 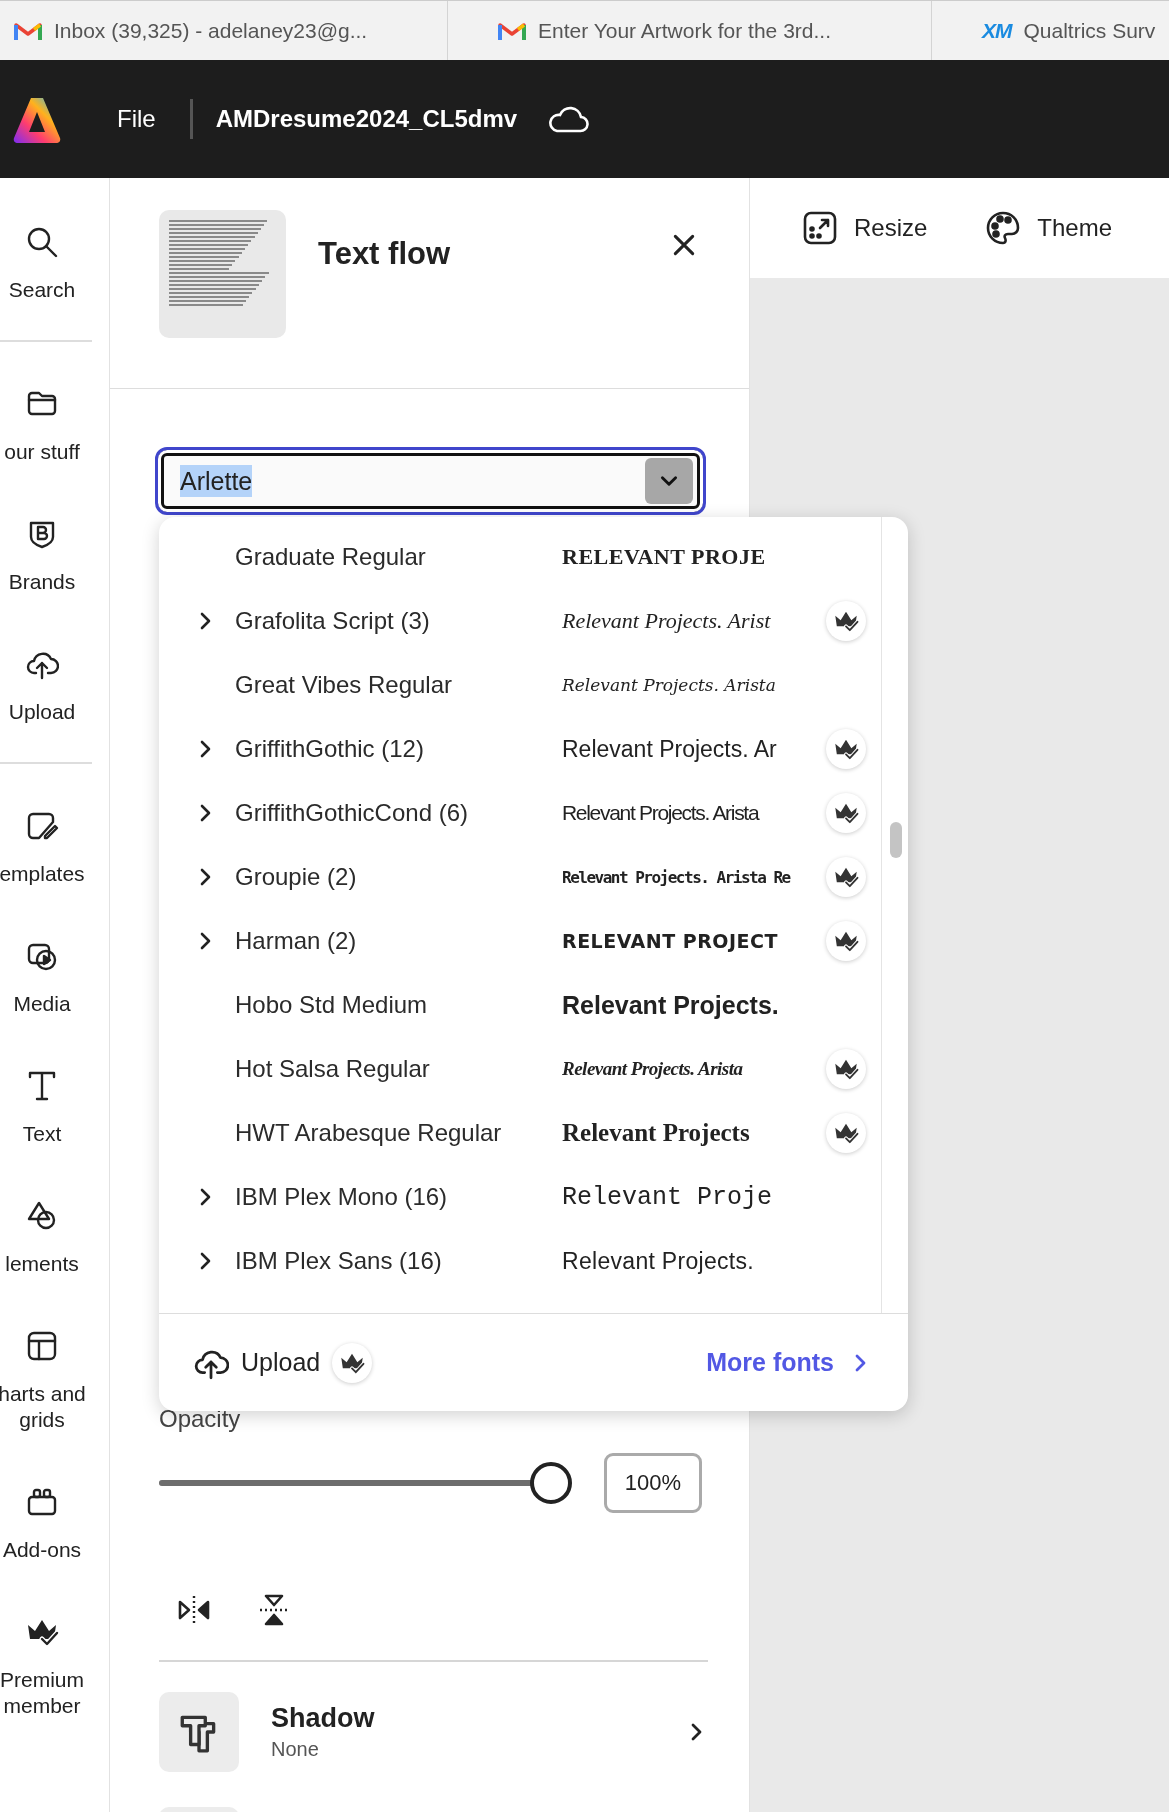 I want to click on font-name: Graduate Regular, so click(x=331, y=557).